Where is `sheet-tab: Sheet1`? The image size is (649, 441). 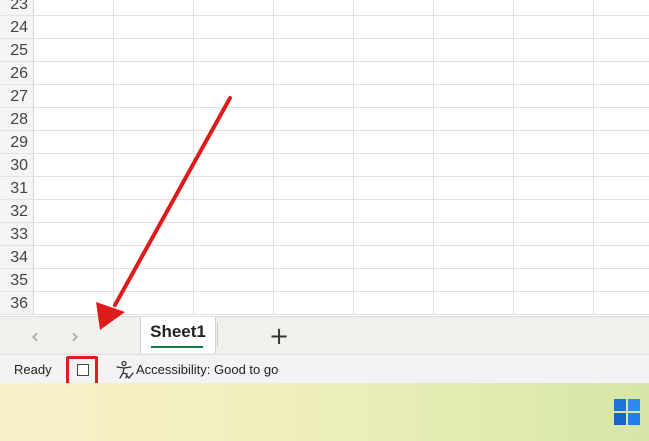 sheet-tab: Sheet1 is located at coordinates (178, 335).